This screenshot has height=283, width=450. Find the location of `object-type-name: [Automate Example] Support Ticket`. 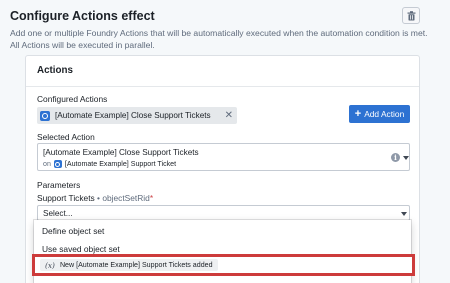

object-type-name: [Automate Example] Support Ticket is located at coordinates (120, 164).